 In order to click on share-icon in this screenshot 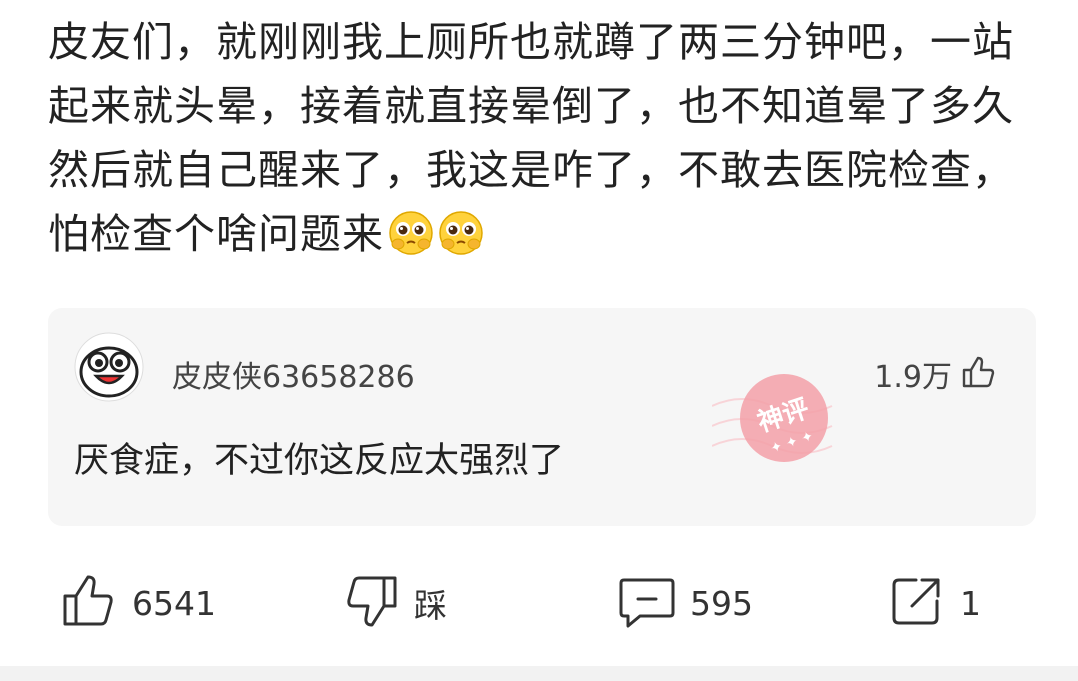, I will do `click(917, 603)`.